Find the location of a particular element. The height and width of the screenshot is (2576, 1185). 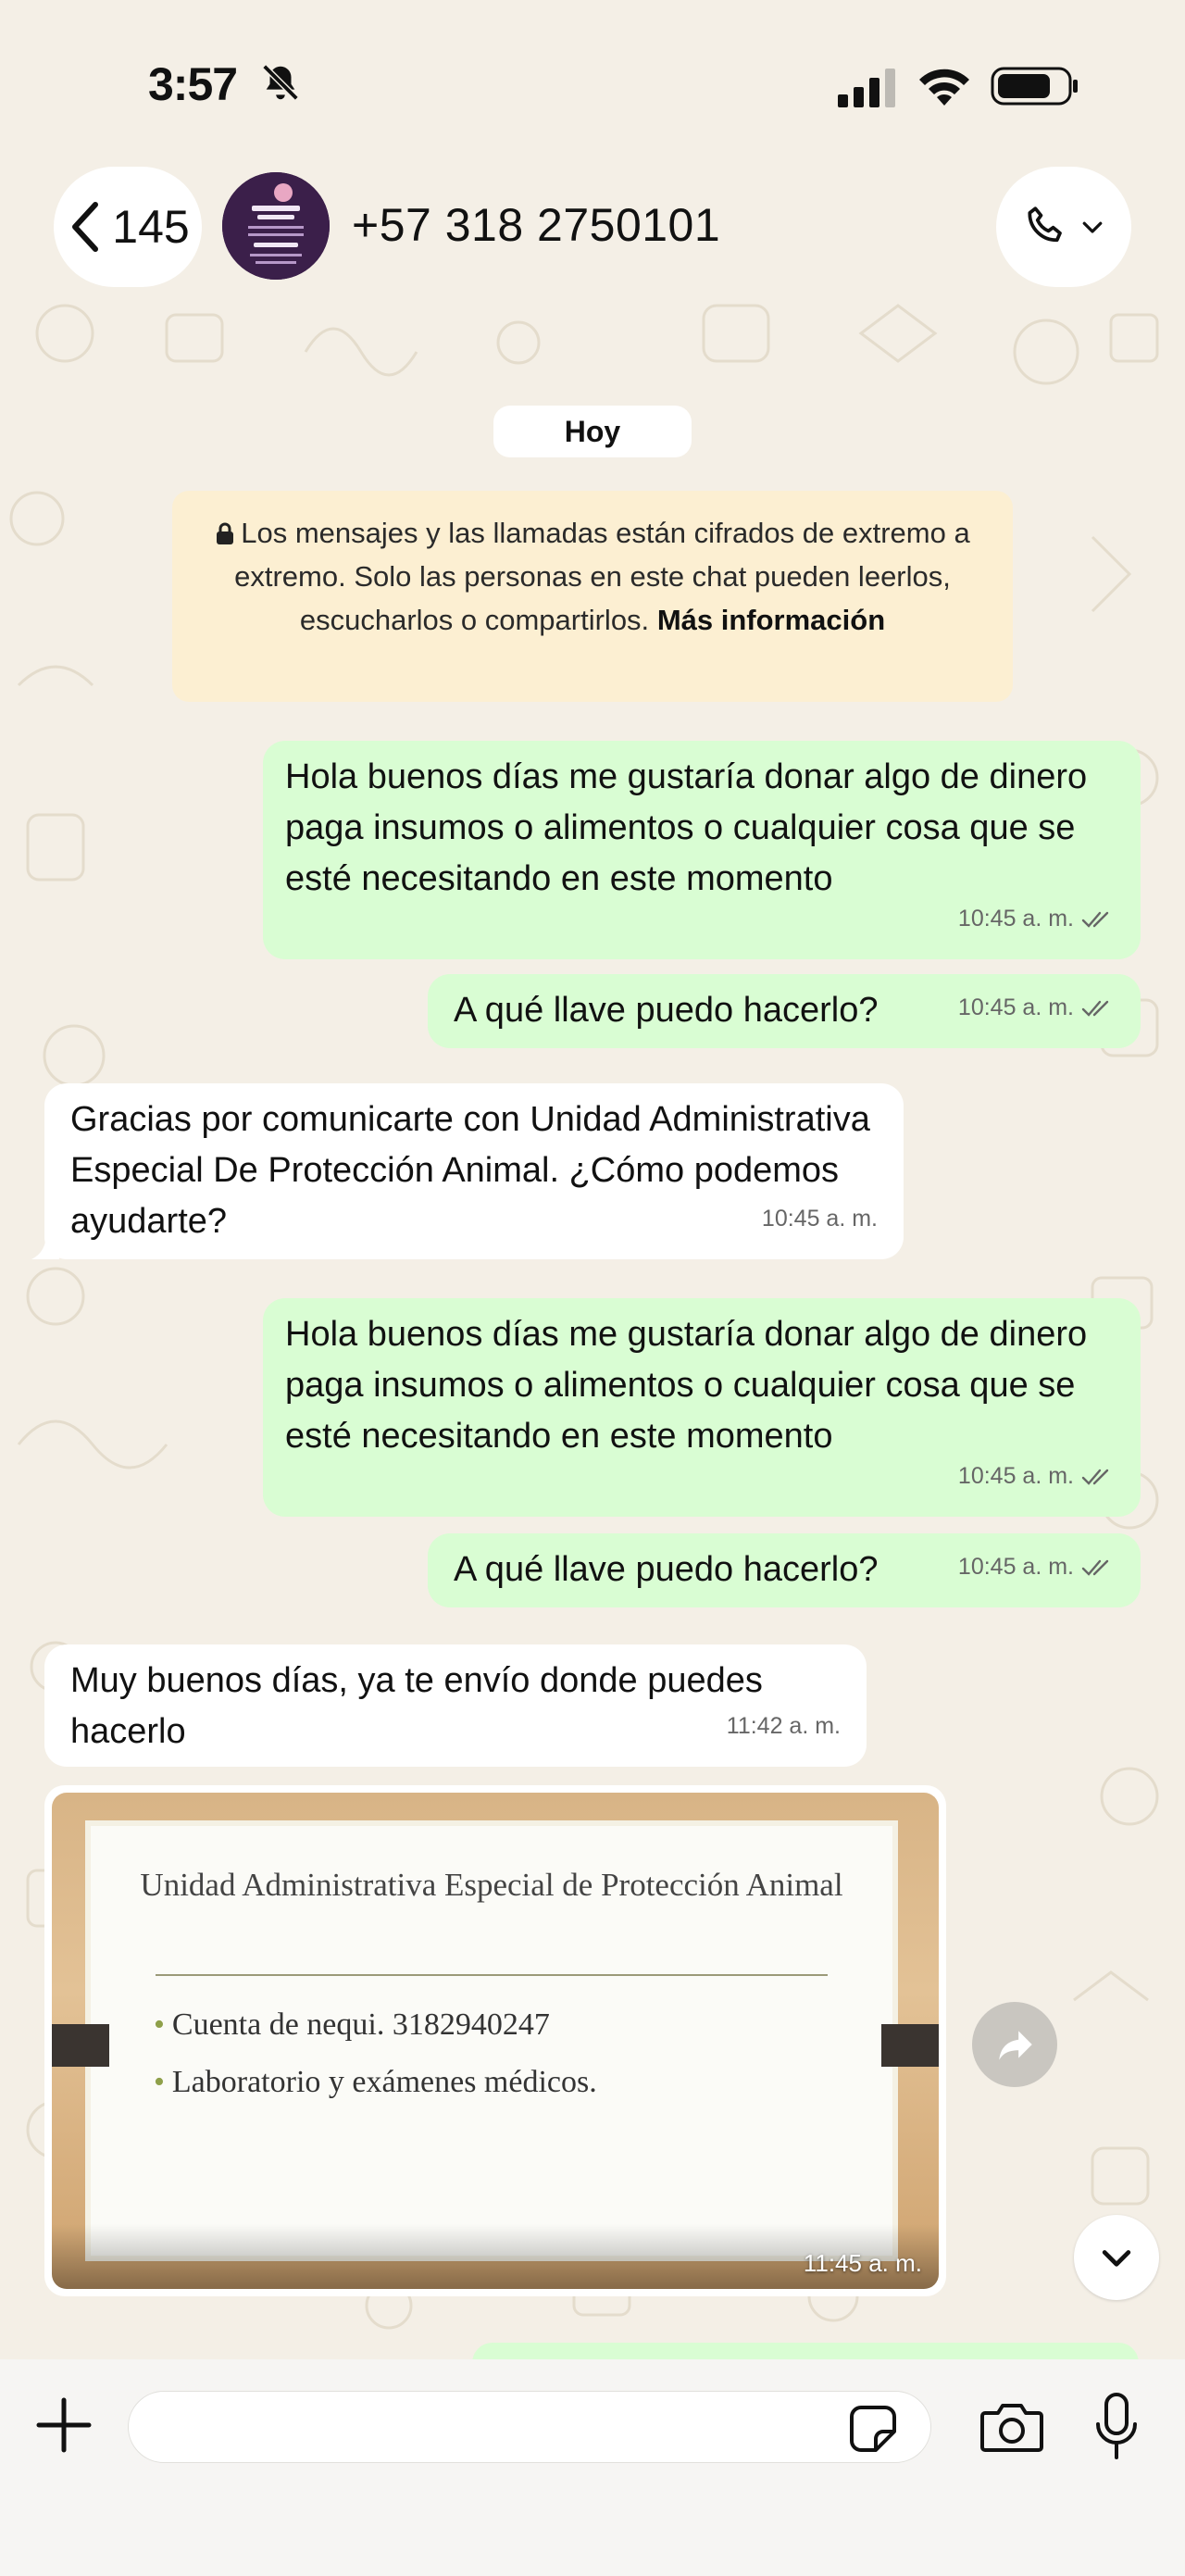

message-time: 11:42 a. m. is located at coordinates (783, 1726).